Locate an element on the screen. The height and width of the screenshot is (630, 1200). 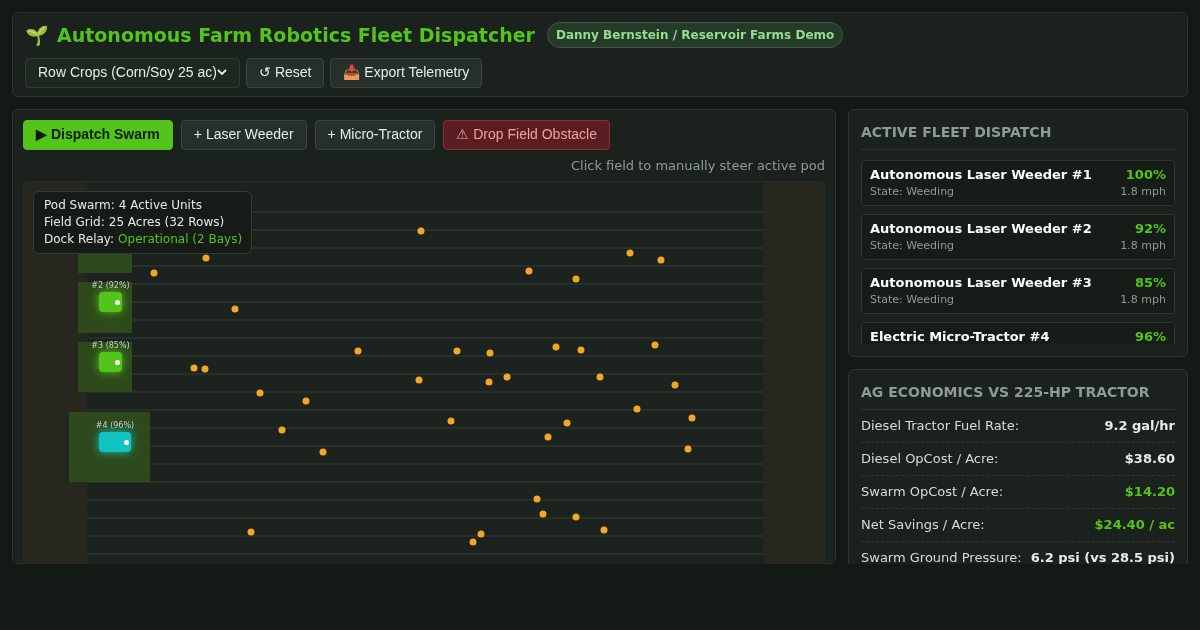
metric-label: Diesel Tractor Fuel Rate: is located at coordinates (940, 425).